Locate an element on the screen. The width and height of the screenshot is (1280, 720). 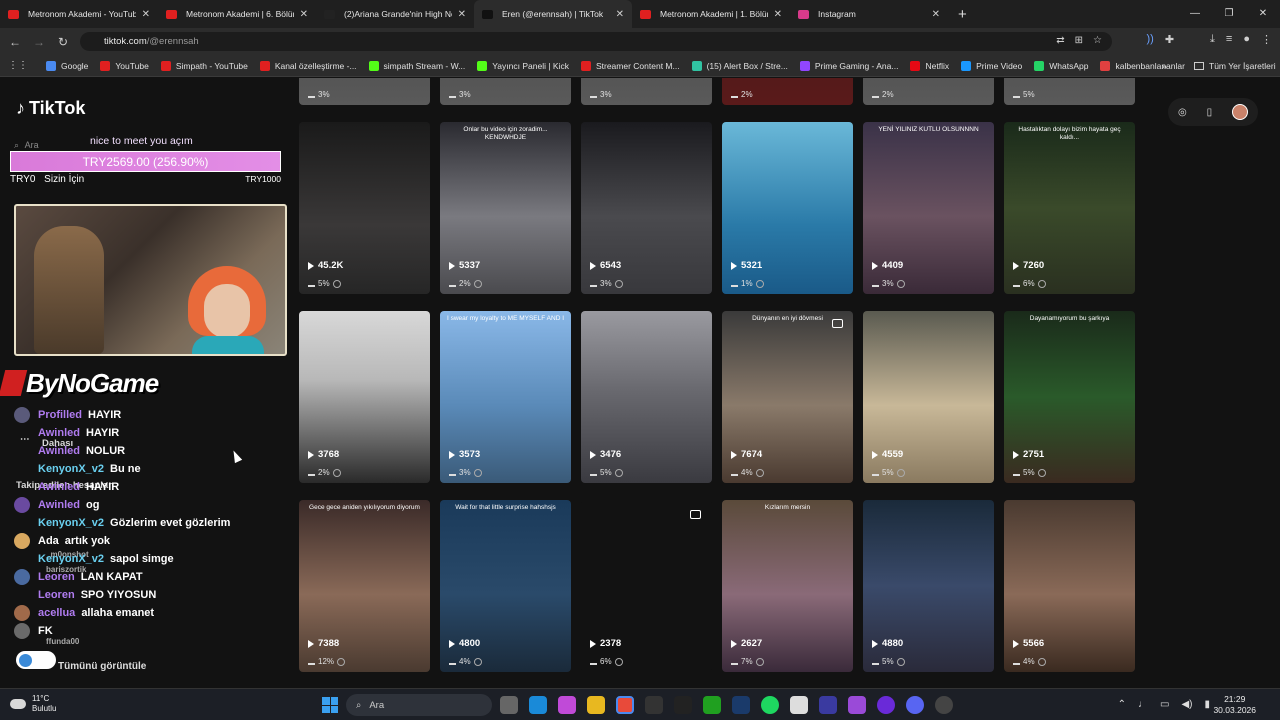
view-all-link: Tümünü görüntüle is located at coordinates (102, 666).